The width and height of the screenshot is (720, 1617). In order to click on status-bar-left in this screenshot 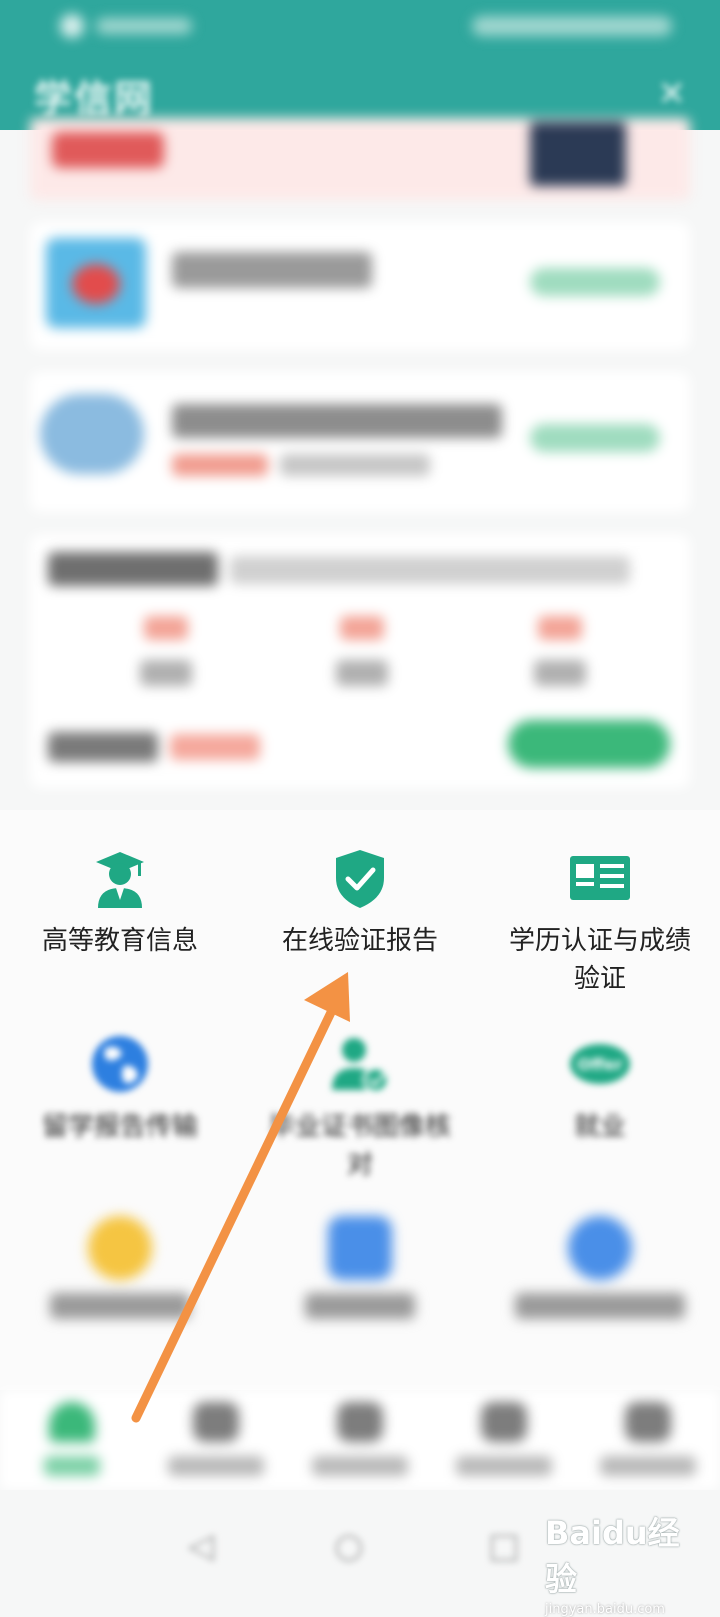, I will do `click(130, 26)`.